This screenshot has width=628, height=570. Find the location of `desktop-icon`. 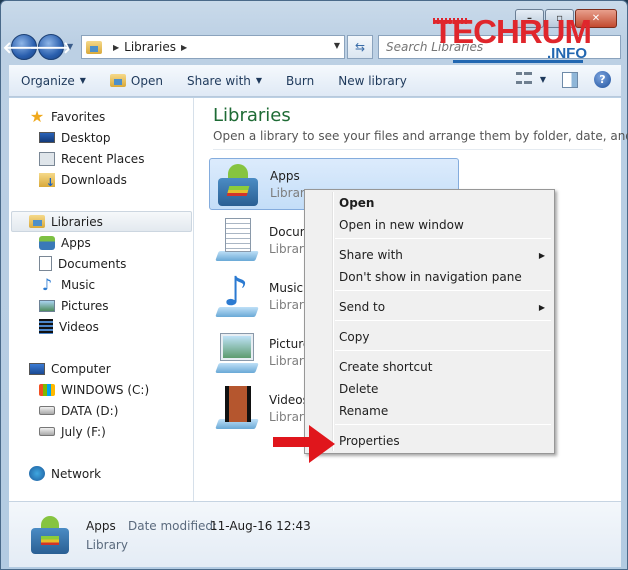

desktop-icon is located at coordinates (47, 137).